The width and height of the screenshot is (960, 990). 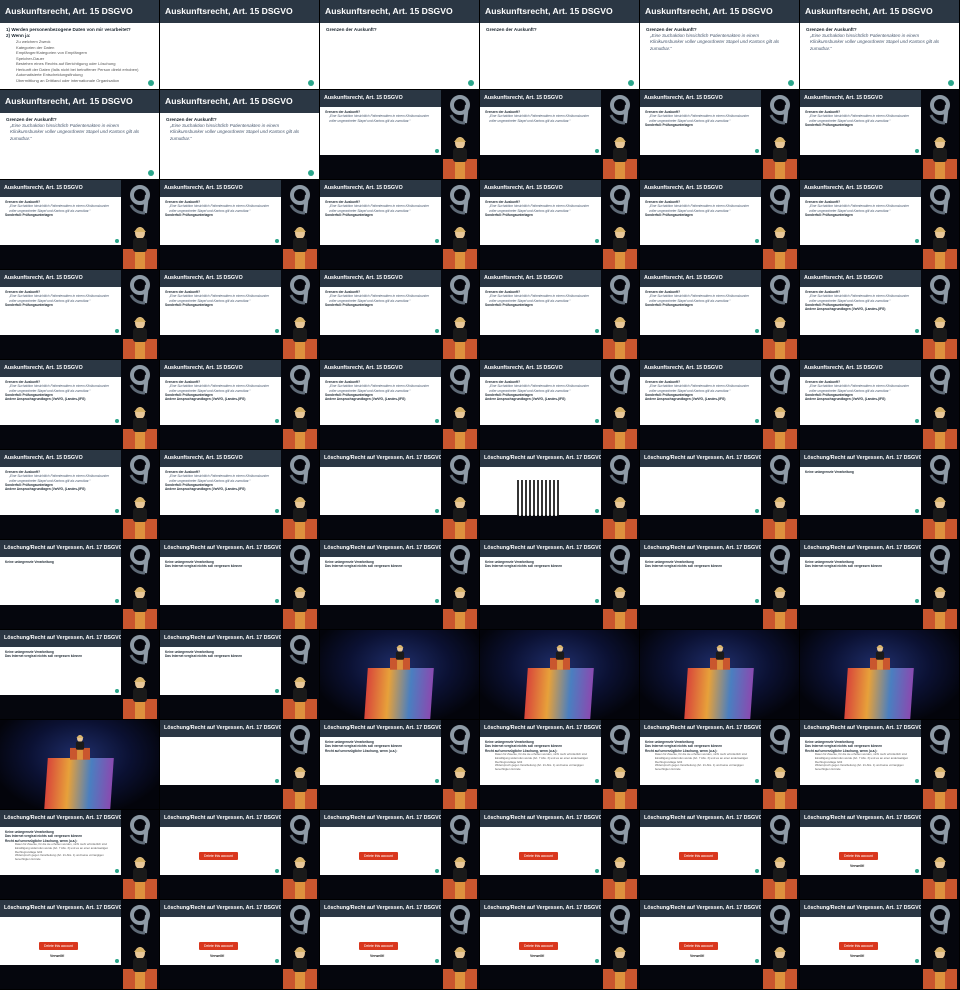 I want to click on slide-body: Delete this account Verweilt!, so click(x=860, y=851).